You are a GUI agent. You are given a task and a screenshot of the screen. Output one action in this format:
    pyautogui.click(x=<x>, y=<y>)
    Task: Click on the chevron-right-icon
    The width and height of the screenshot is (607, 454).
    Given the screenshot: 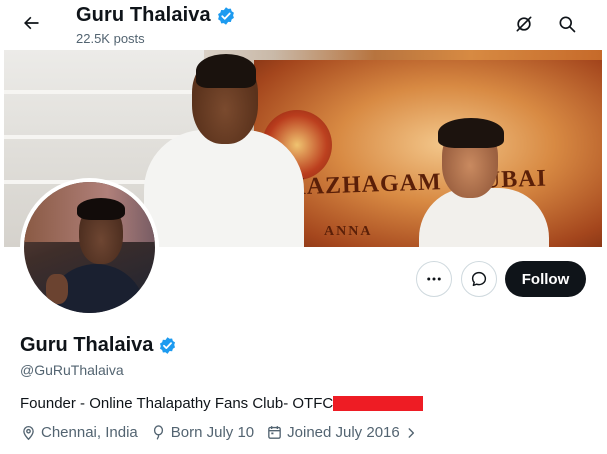 What is the action you would take?
    pyautogui.click(x=411, y=433)
    